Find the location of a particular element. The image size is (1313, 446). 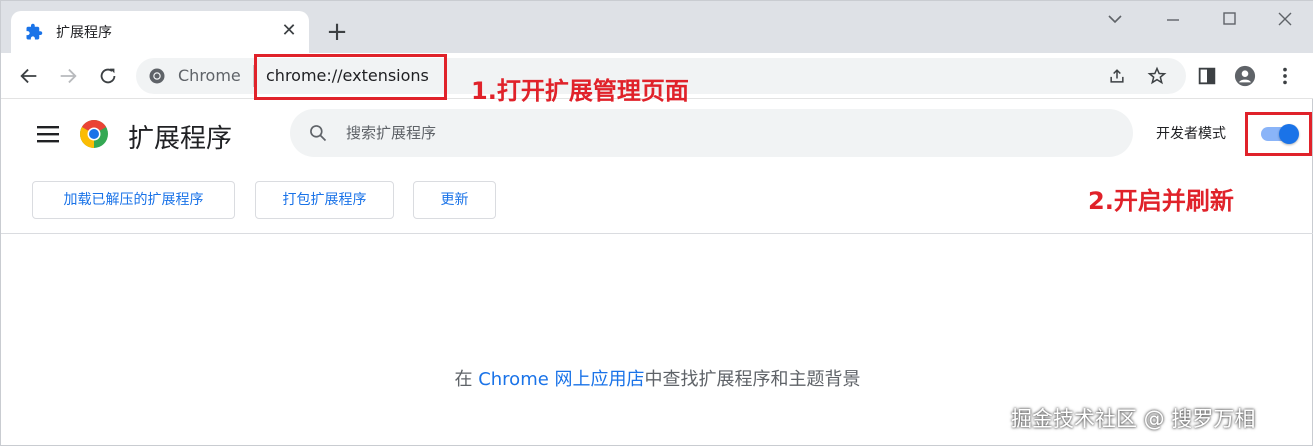

search-bar is located at coordinates (711, 133).